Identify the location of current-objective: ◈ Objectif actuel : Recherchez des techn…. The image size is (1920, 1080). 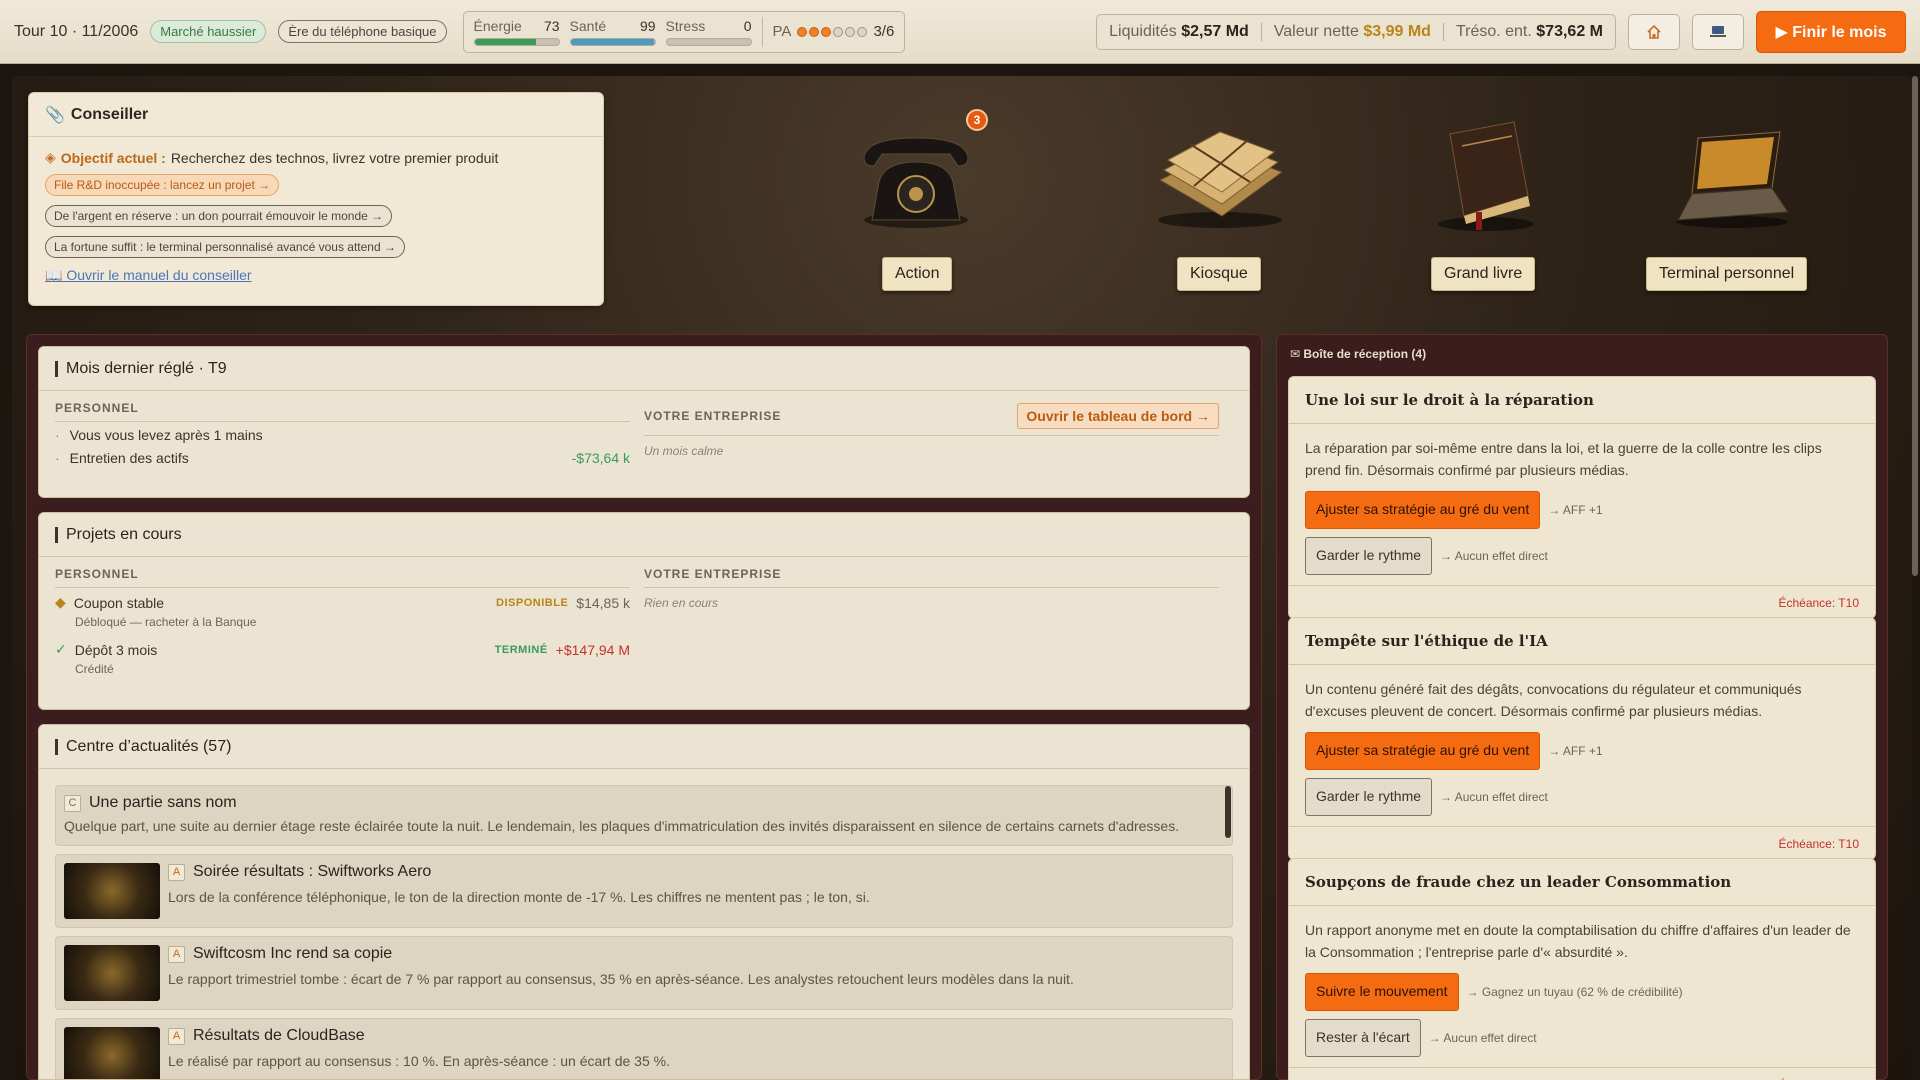
(316, 157).